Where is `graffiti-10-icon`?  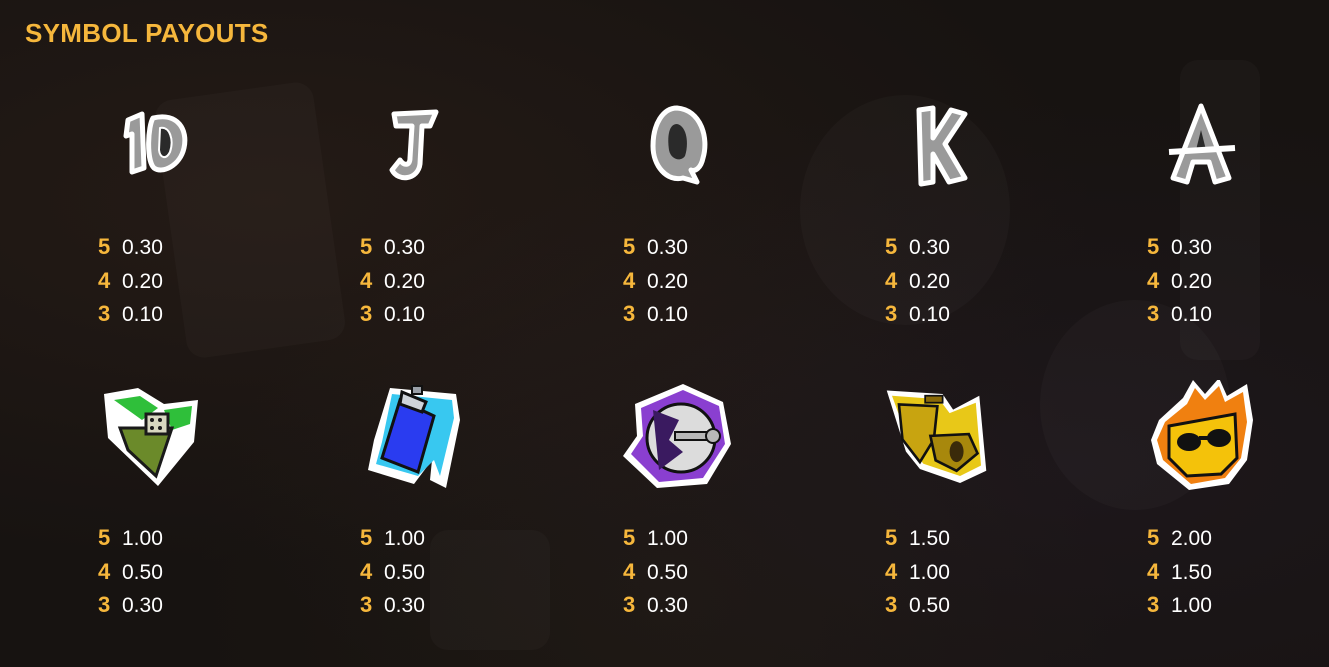
graffiti-10-icon is located at coordinates (153, 145).